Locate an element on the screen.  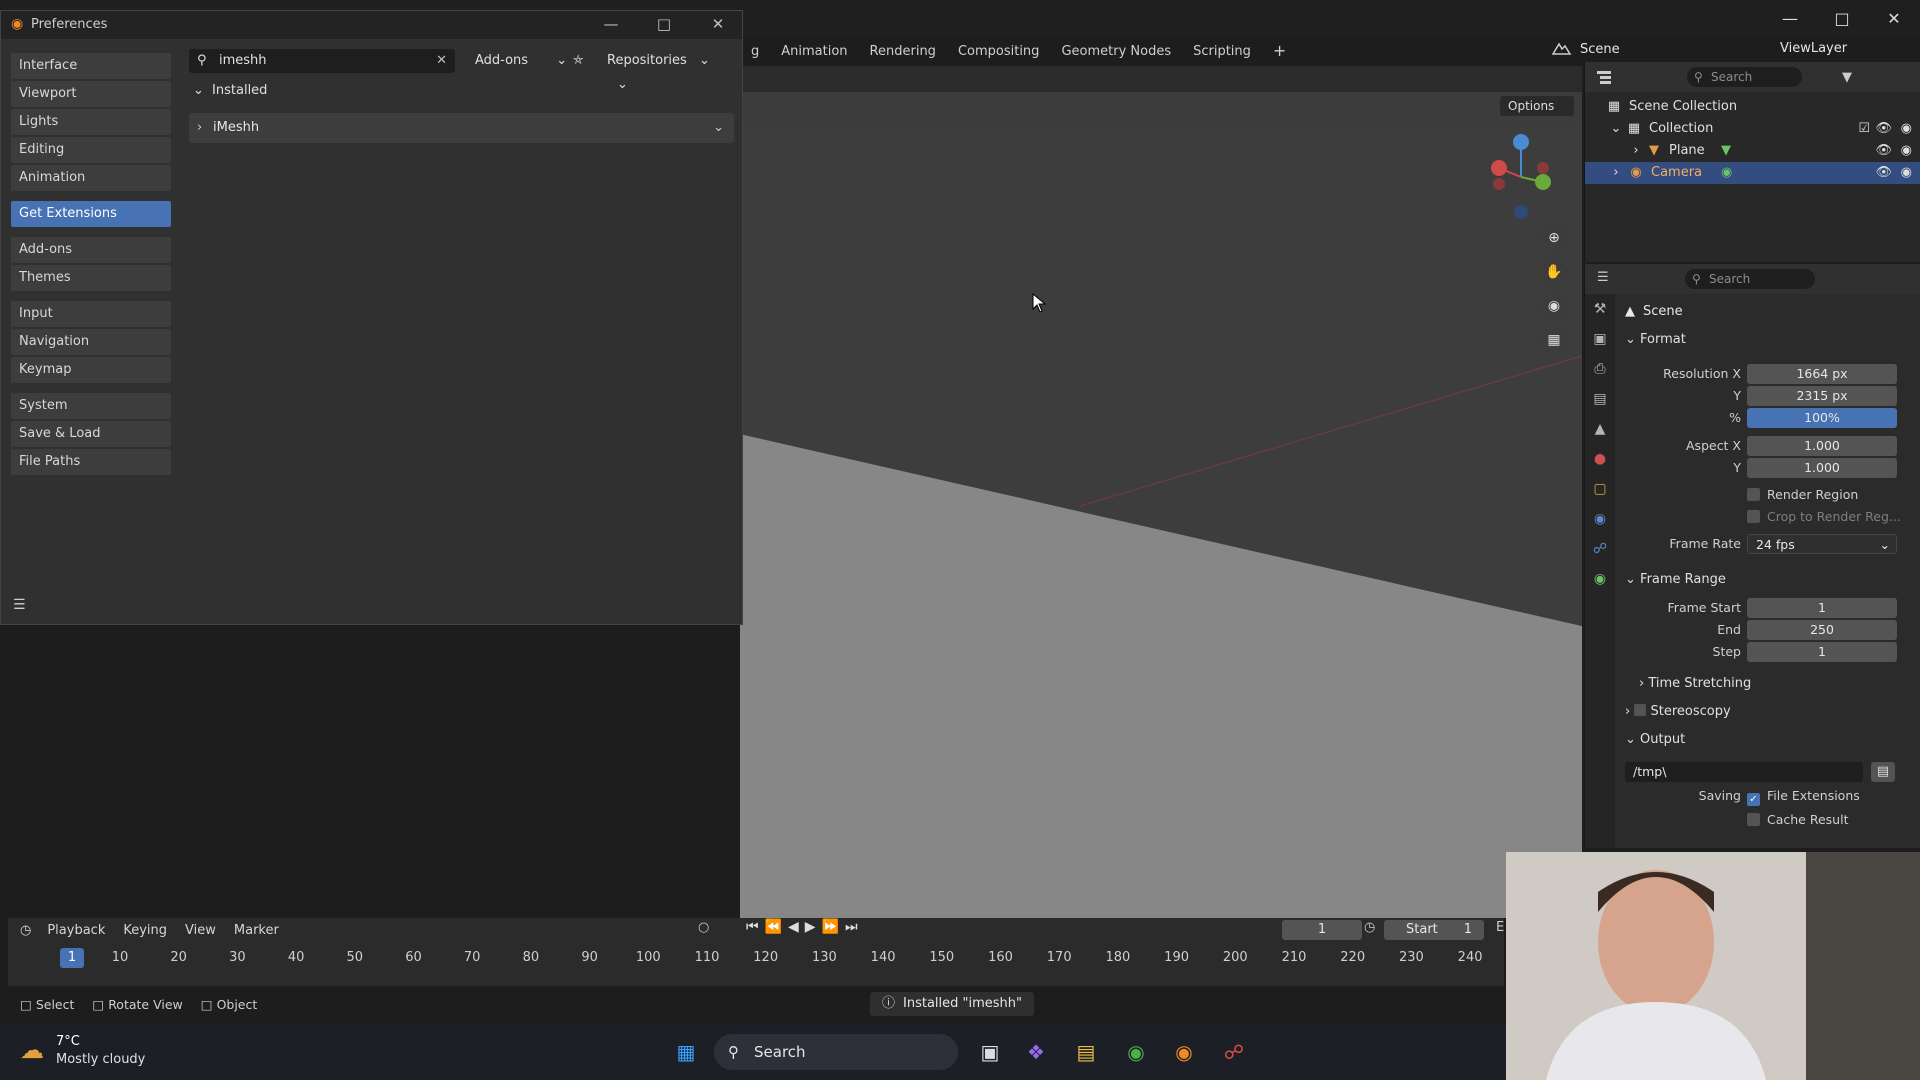
repositories-dropdown: Repositories ⌄ ⌄ is located at coordinates (670, 70).